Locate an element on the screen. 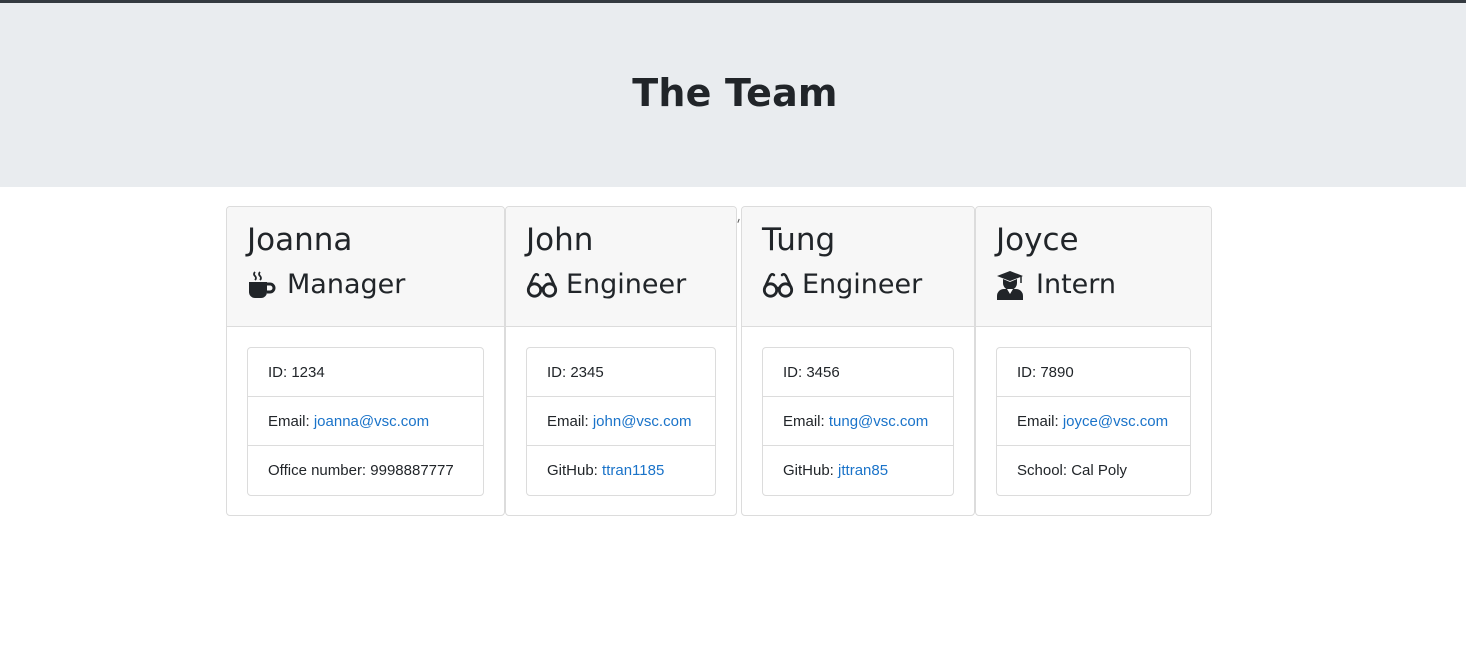  github-item: GitHub: jttran85 is located at coordinates (858, 470).